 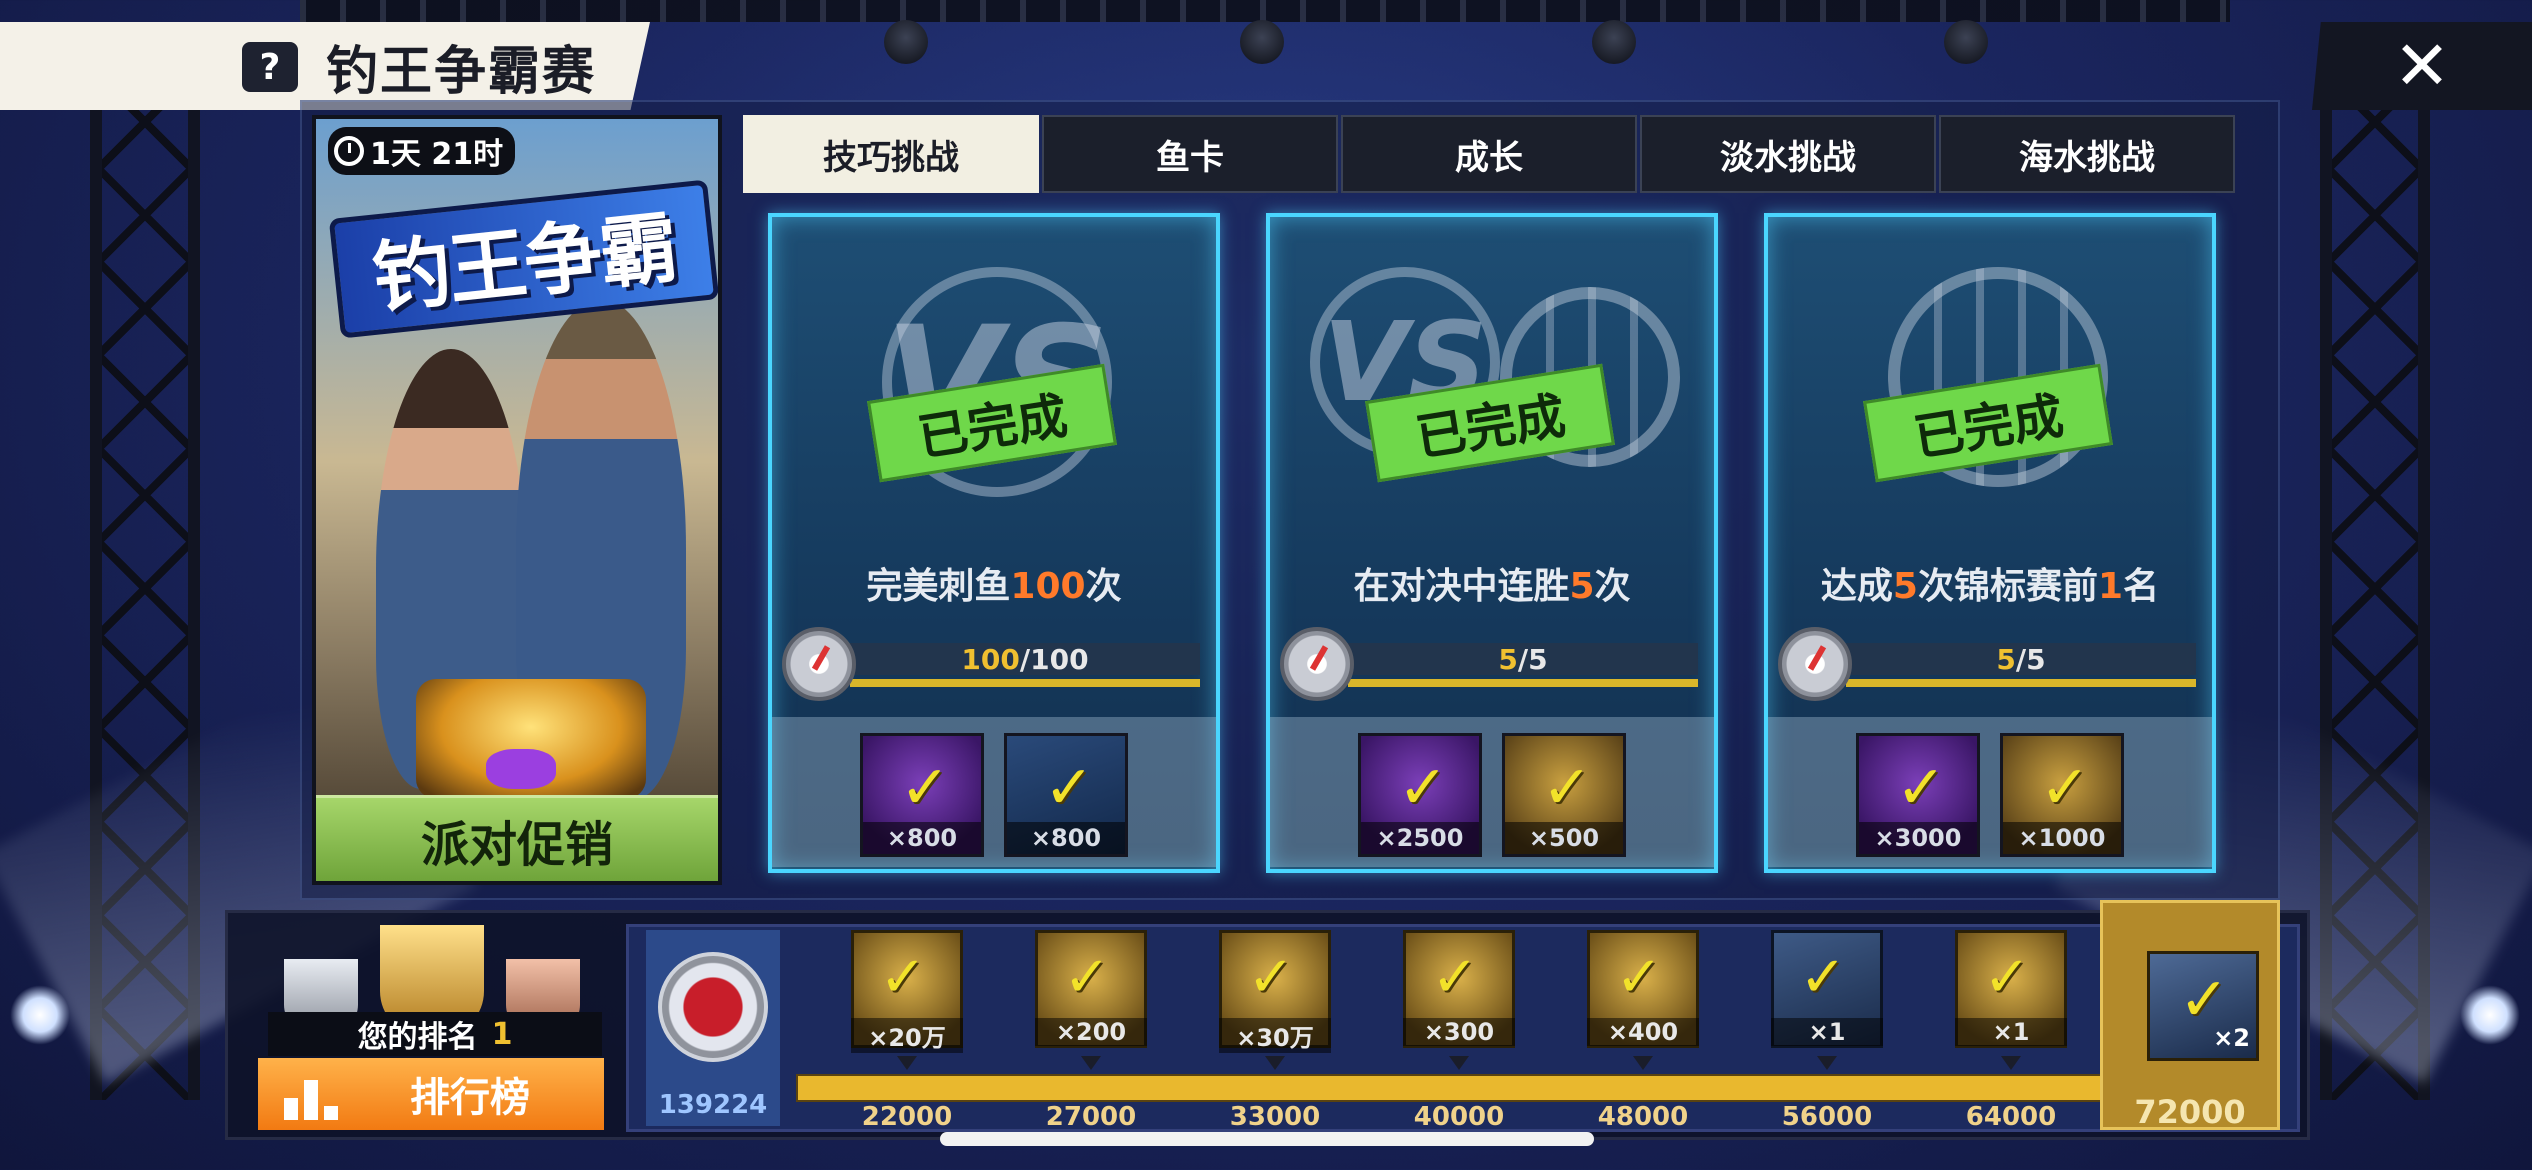 What do you see at coordinates (1459, 1031) in the screenshot?
I see `milestone-reward: ✓ ×300 40000` at bounding box center [1459, 1031].